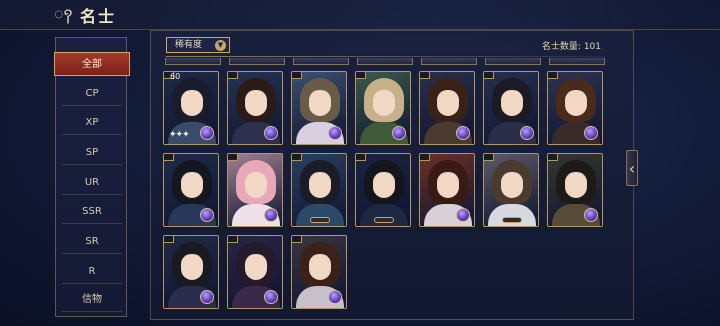  What do you see at coordinates (92, 183) in the screenshot?
I see `sidebar-item-ur: UR` at bounding box center [92, 183].